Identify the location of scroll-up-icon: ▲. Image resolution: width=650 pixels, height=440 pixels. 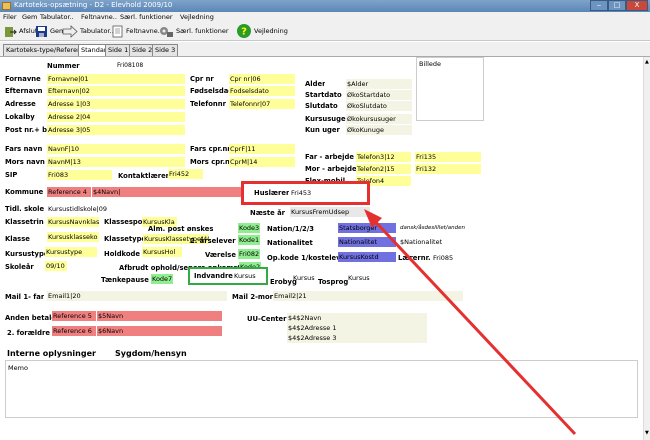
(647, 62).